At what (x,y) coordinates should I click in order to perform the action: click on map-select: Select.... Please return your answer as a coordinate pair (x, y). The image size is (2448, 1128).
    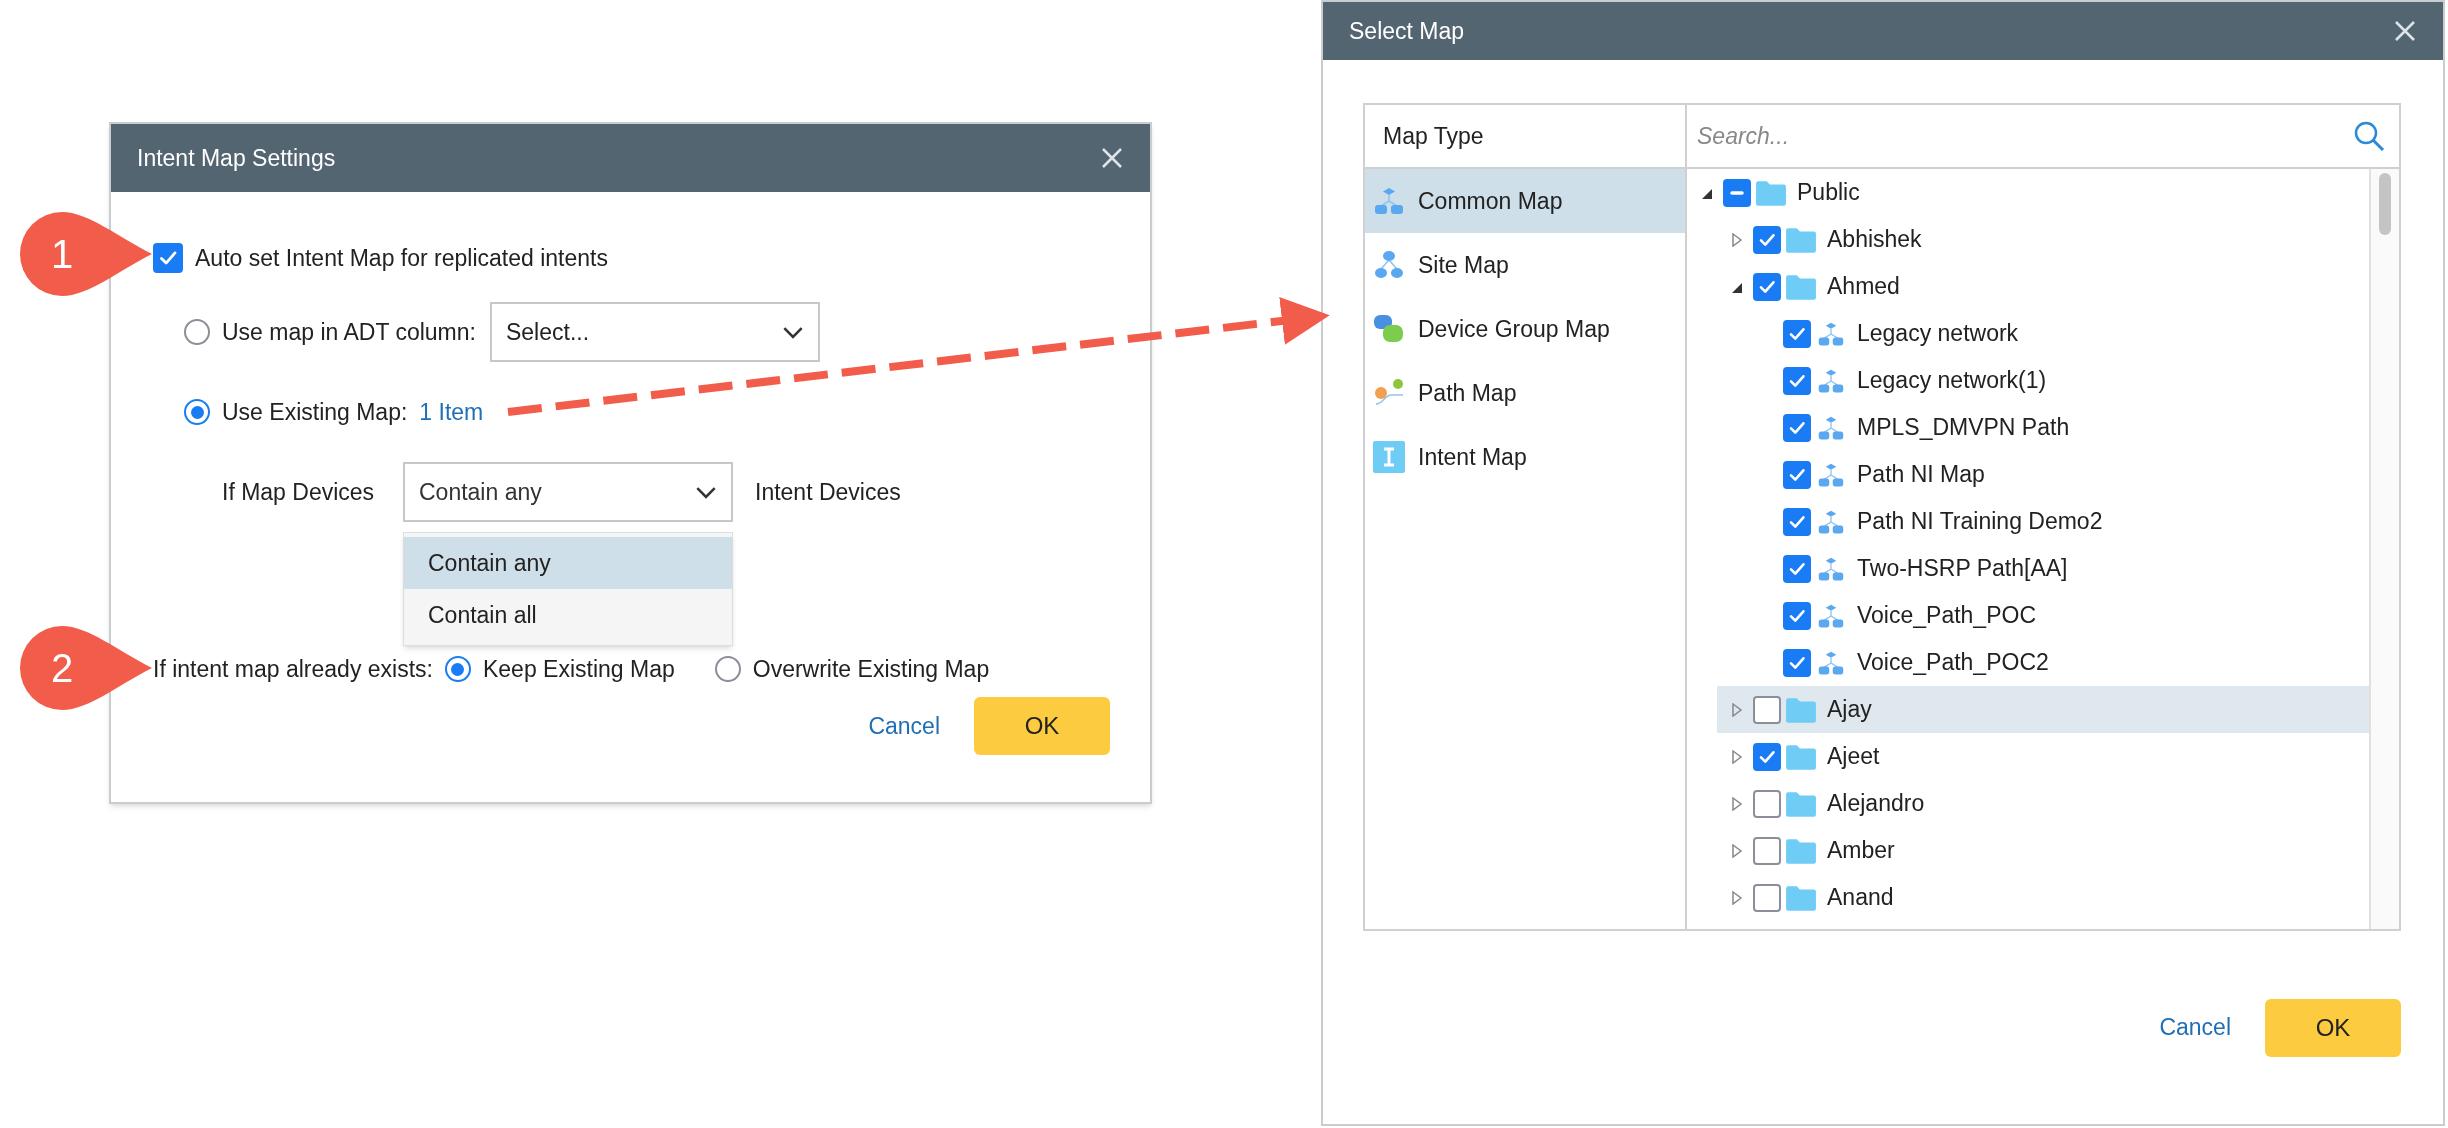
    Looking at the image, I should click on (654, 332).